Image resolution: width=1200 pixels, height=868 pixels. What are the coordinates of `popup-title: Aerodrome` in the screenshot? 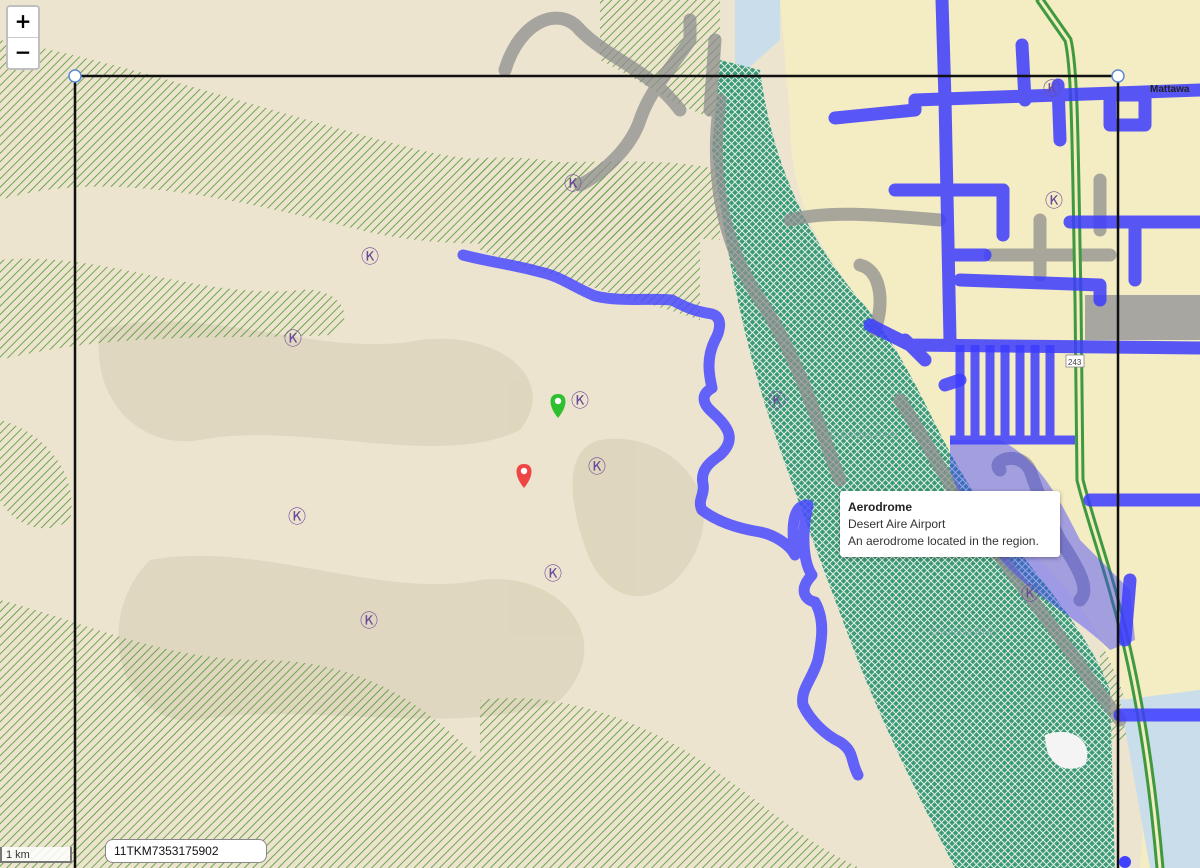 It's located at (880, 507).